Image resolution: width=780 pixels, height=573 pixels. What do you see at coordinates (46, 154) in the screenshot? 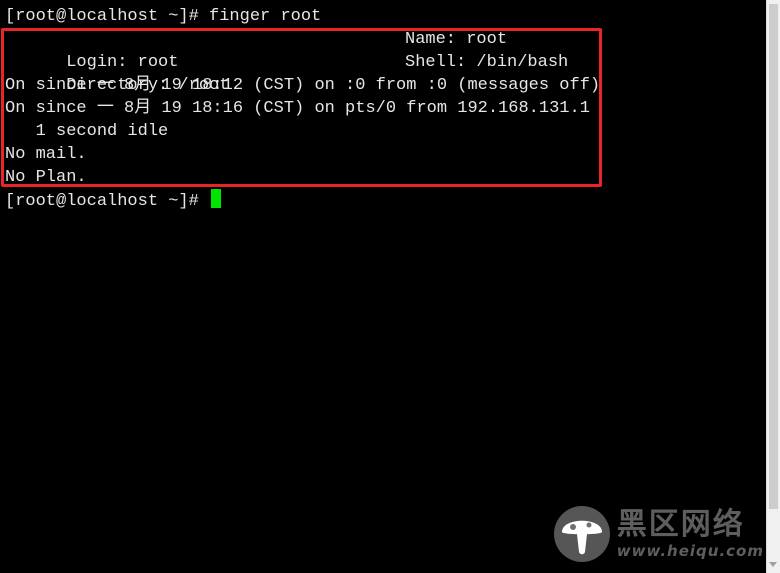
I see `mail-line: No mail.` at bounding box center [46, 154].